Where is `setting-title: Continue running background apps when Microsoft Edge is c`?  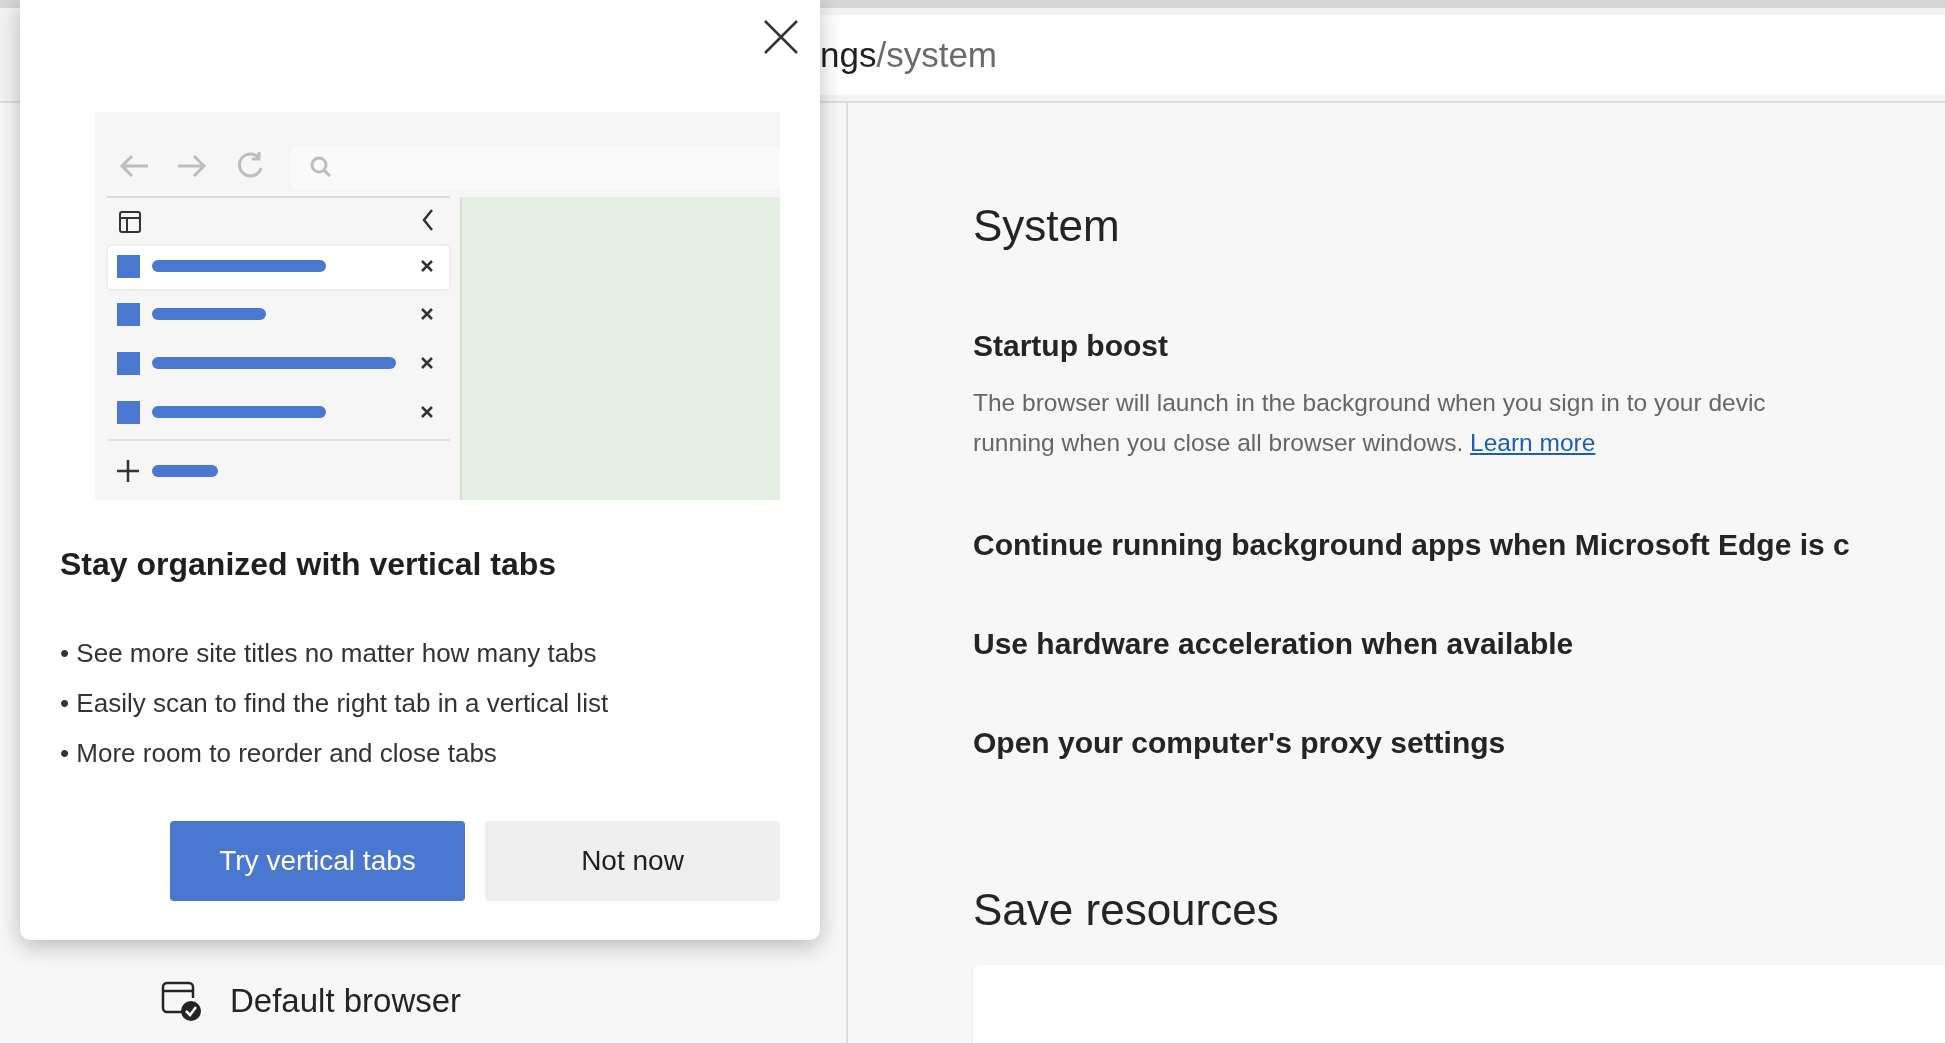
setting-title: Continue running background apps when Microsoft Edge is c is located at coordinates (1412, 545).